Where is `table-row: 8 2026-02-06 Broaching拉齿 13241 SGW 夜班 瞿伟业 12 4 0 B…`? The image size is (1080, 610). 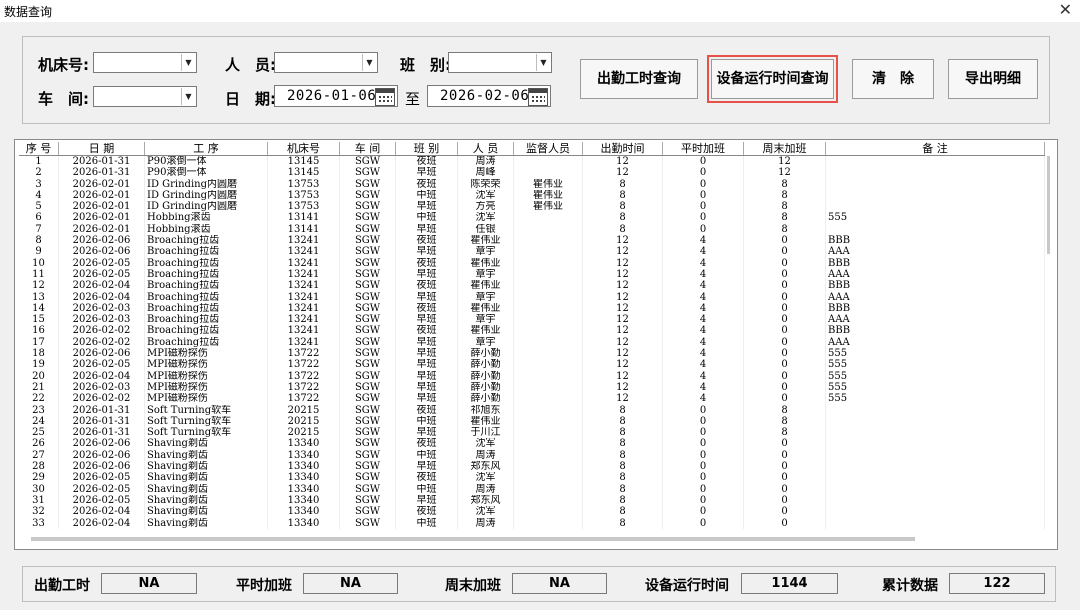
table-row: 8 2026-02-06 Broaching拉齿 13241 SGW 夜班 瞿伟业 12 4 0 B… is located at coordinates (532, 241).